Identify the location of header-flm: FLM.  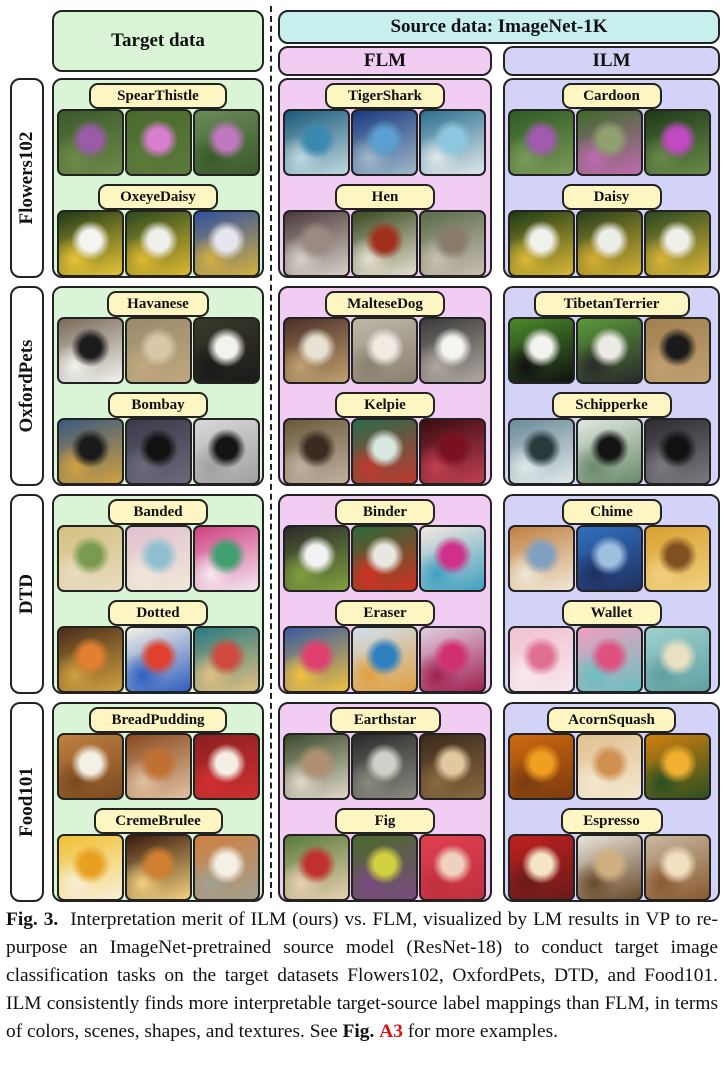
(385, 61).